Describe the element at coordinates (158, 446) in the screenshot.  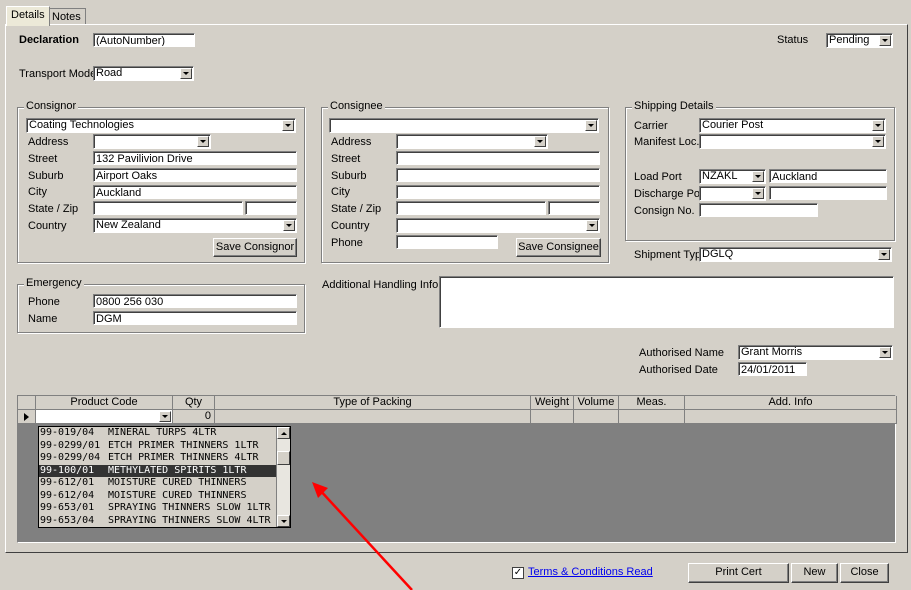
I see `dropdown-option: 99-0299/01 ETCH PRIMER THINNERS 1LTR` at that location.